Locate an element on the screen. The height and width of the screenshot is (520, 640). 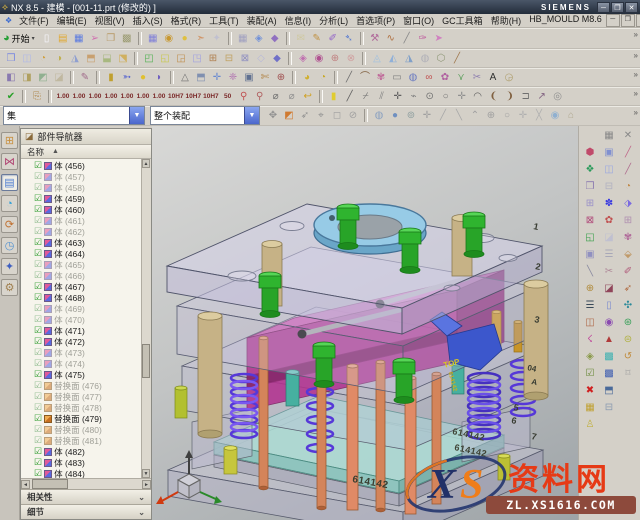
mold-tool-icon: ◫ is located at coordinates (590, 322).